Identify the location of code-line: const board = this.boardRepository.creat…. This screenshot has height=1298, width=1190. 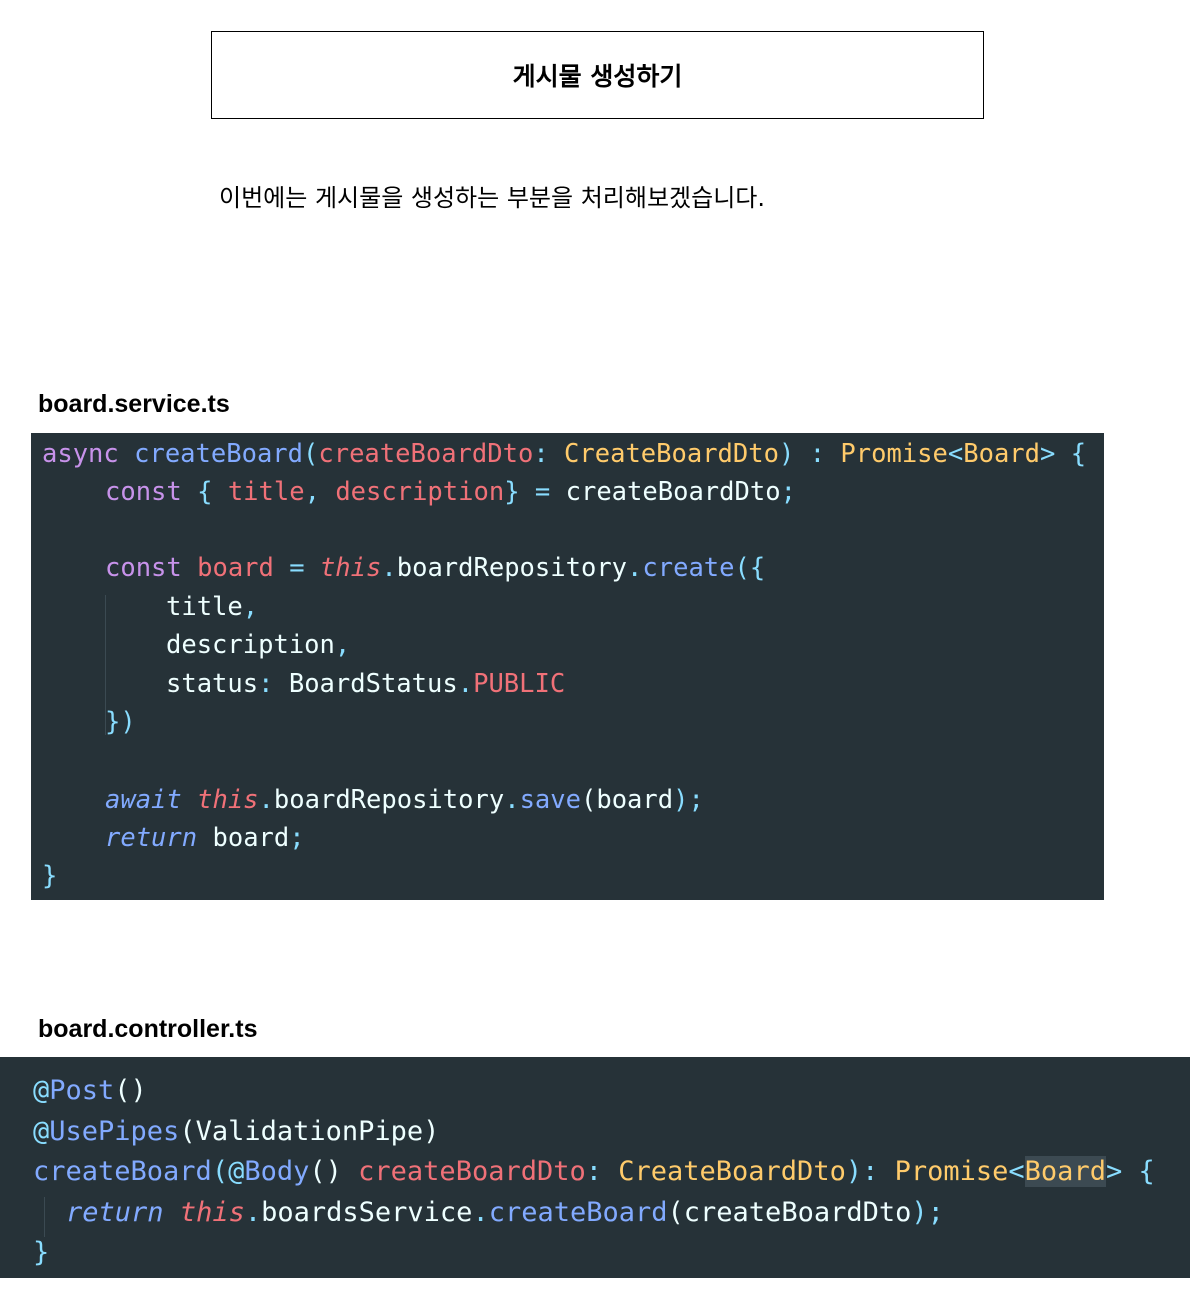
(435, 568).